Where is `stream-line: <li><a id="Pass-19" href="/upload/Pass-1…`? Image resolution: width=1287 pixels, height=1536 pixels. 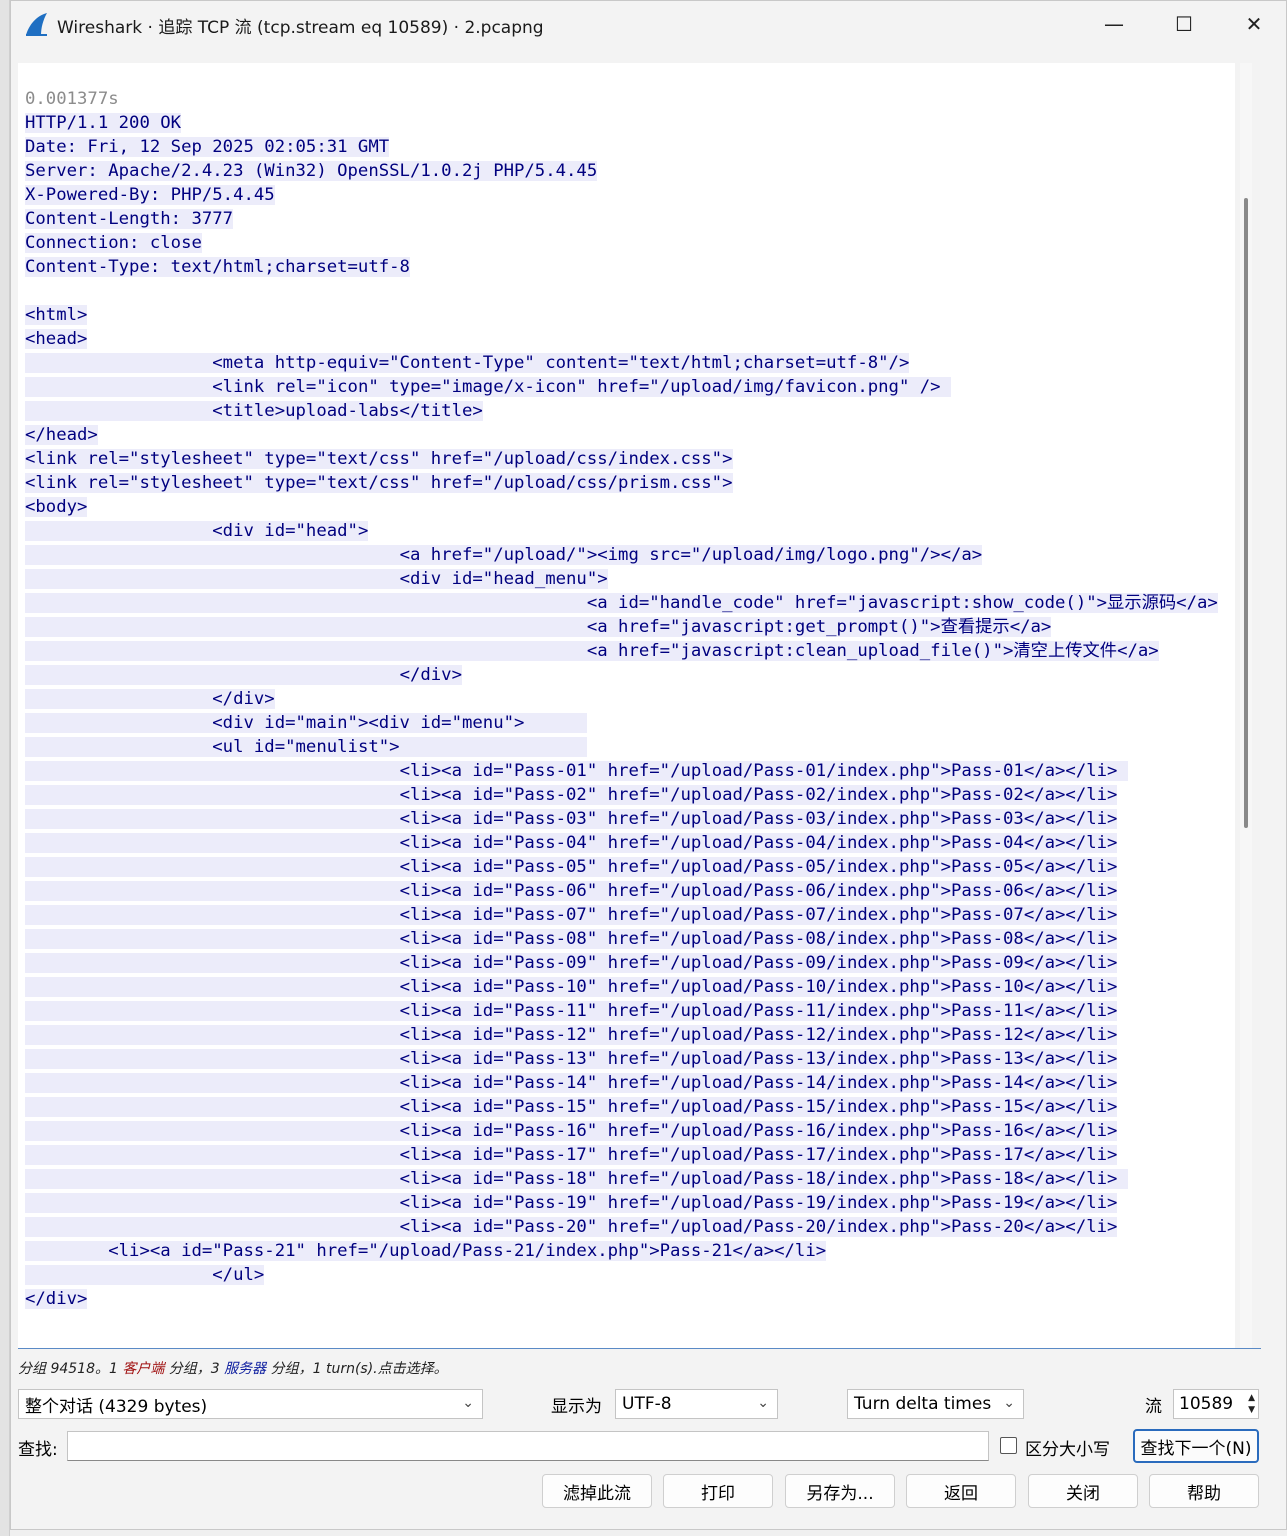
stream-line: <li><a id="Pass-19" href="/upload/Pass-1… is located at coordinates (621, 1203).